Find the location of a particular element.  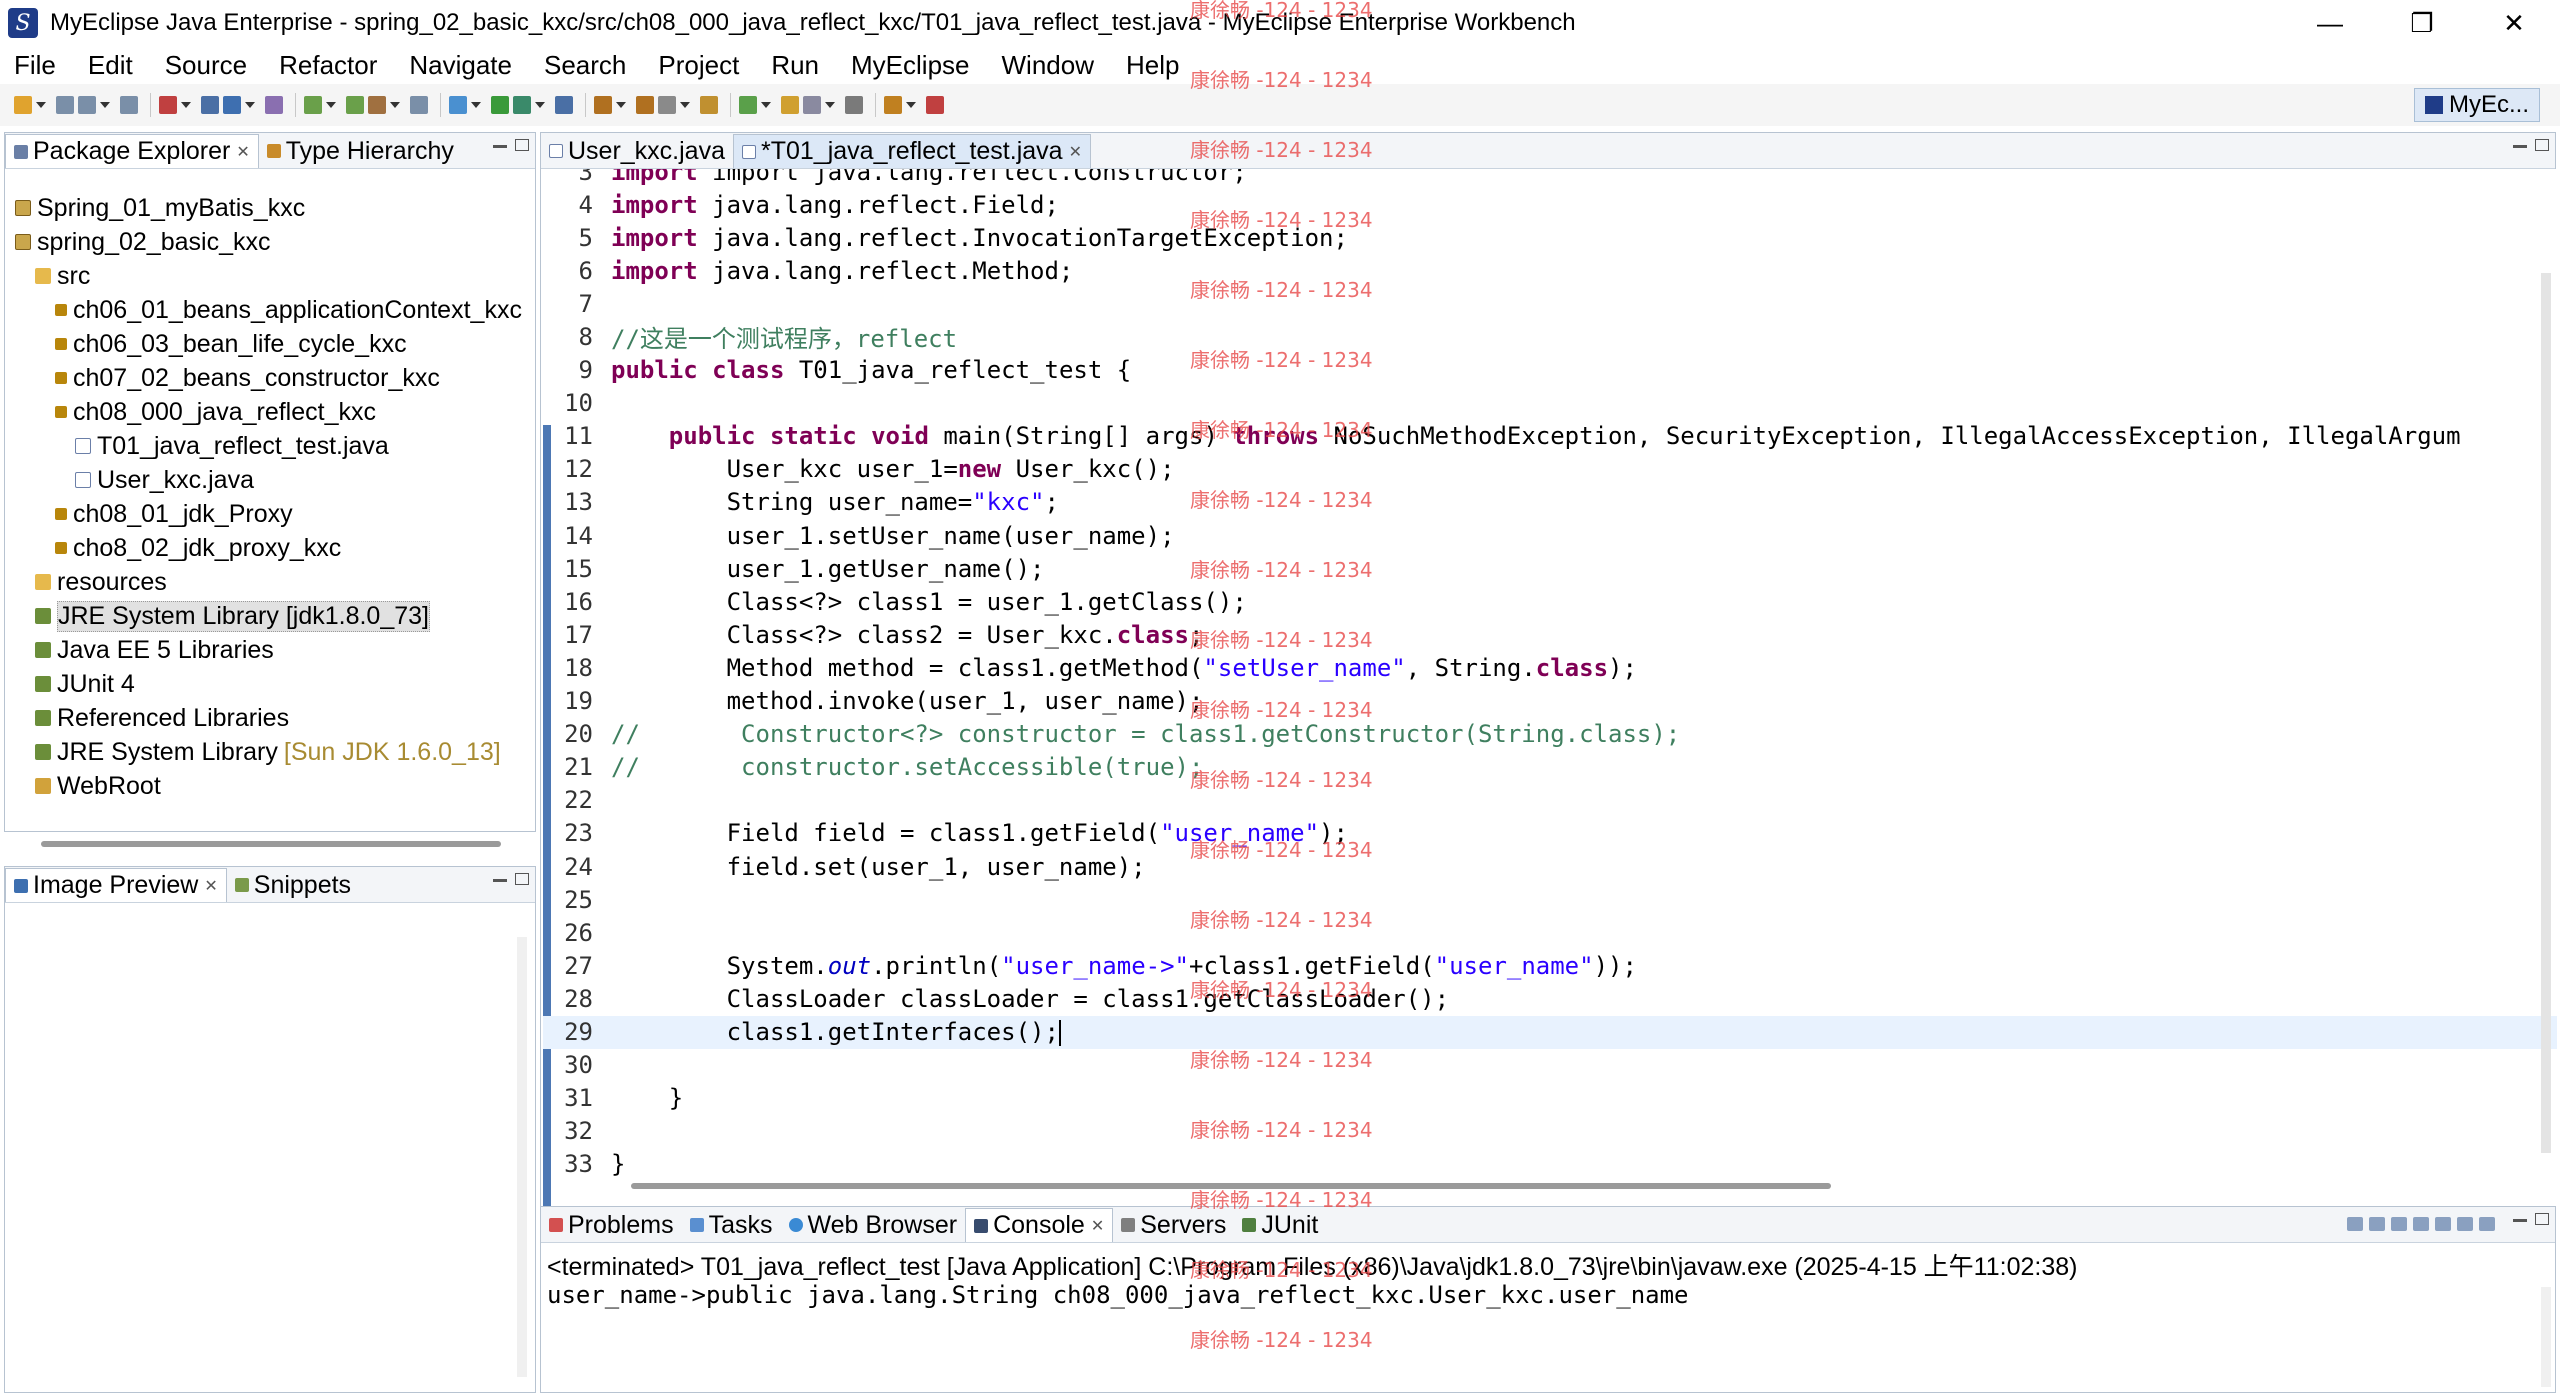

save-icon is located at coordinates (65, 105).